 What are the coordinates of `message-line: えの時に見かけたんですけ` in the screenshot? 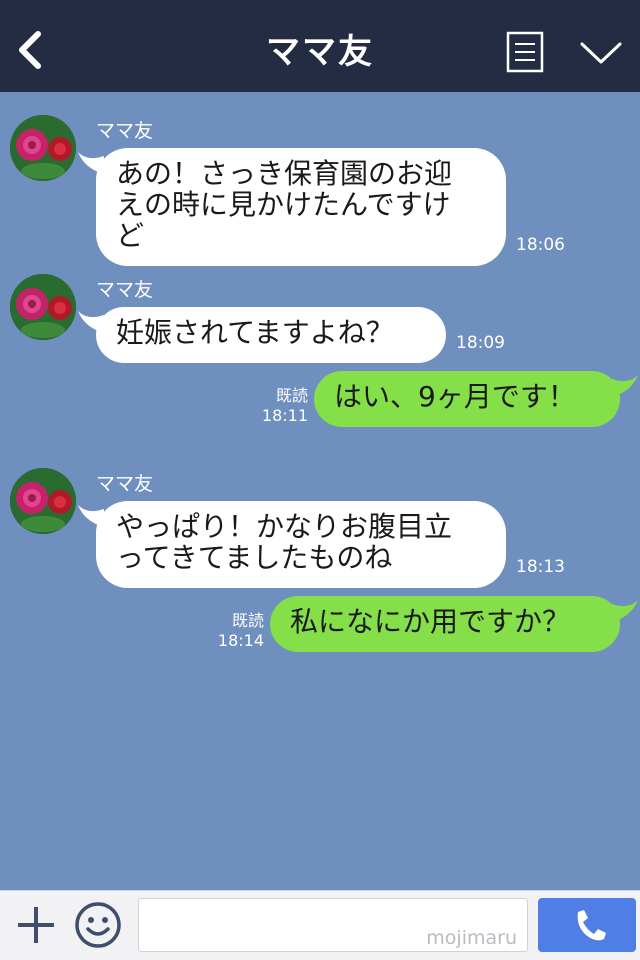 It's located at (283, 204).